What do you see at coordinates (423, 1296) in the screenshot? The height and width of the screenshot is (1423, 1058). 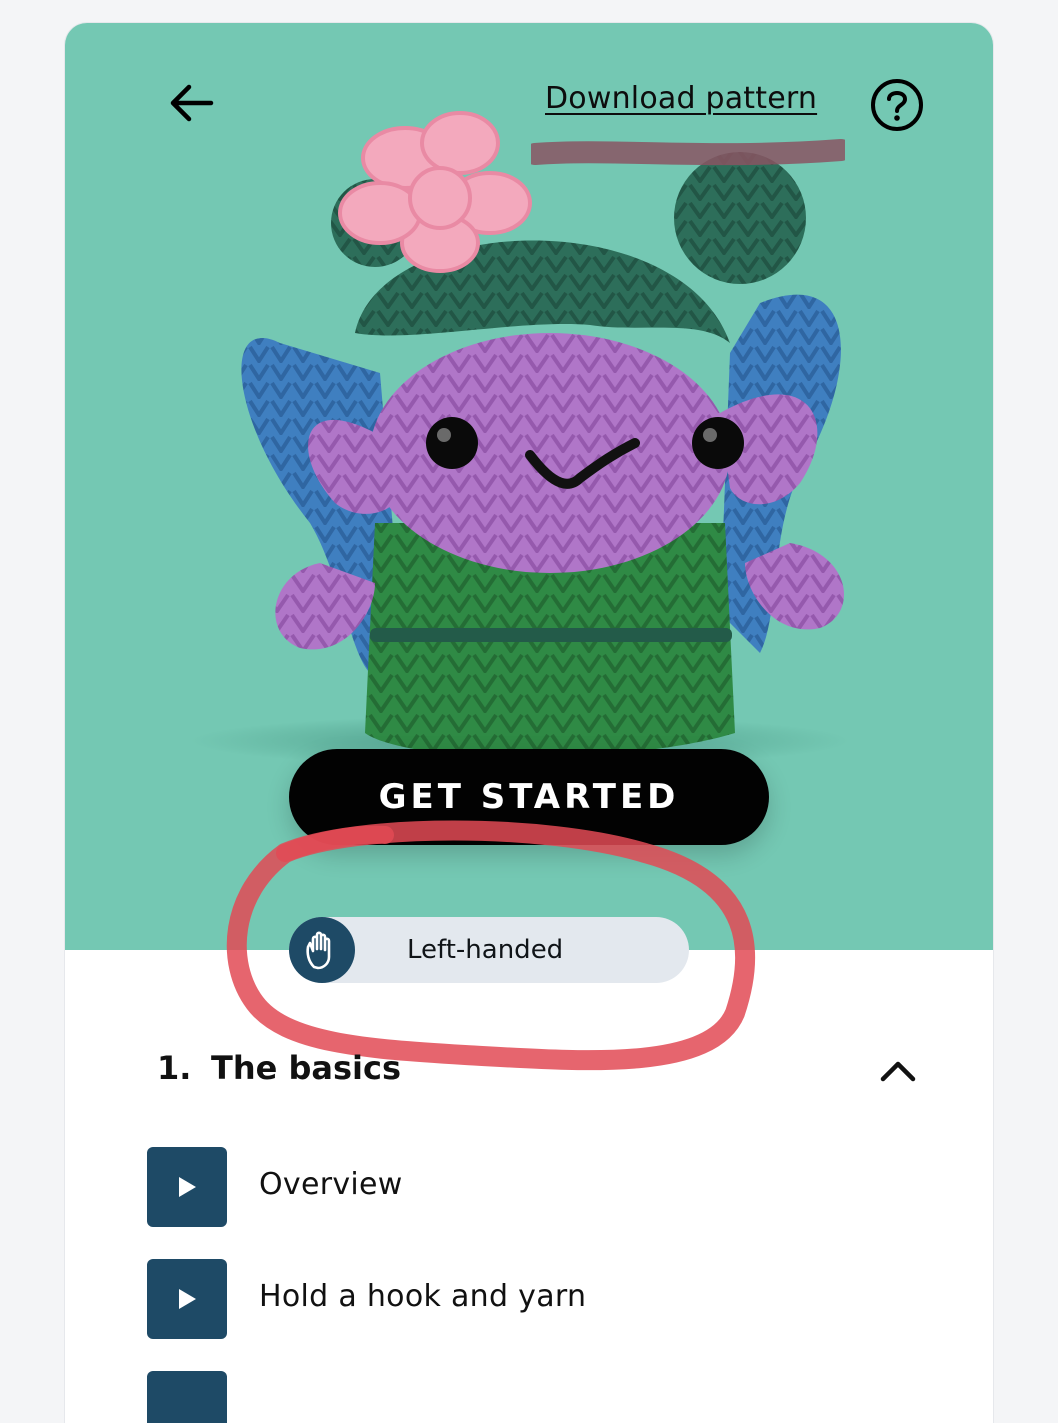 I see `lesson-label: Hold a hook and yarn` at bounding box center [423, 1296].